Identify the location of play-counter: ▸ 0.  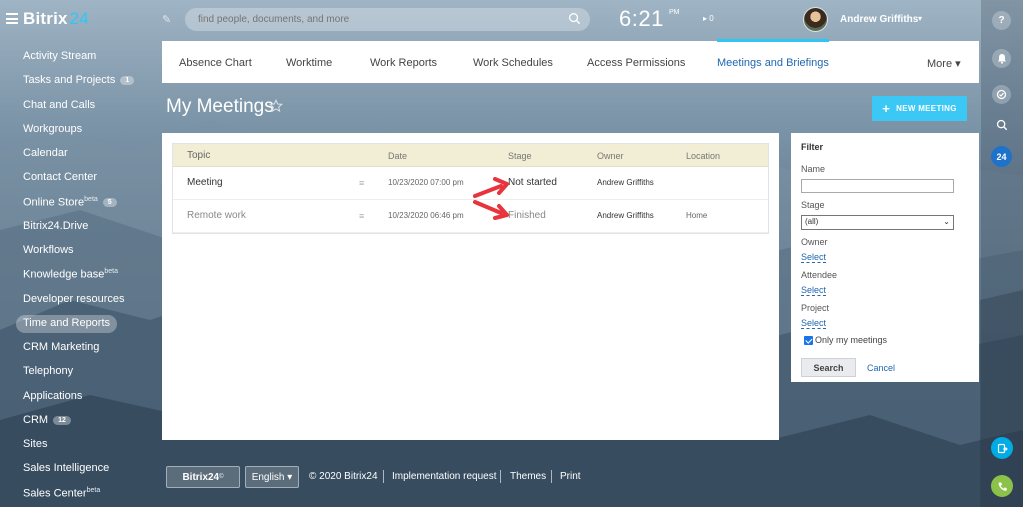
(708, 18).